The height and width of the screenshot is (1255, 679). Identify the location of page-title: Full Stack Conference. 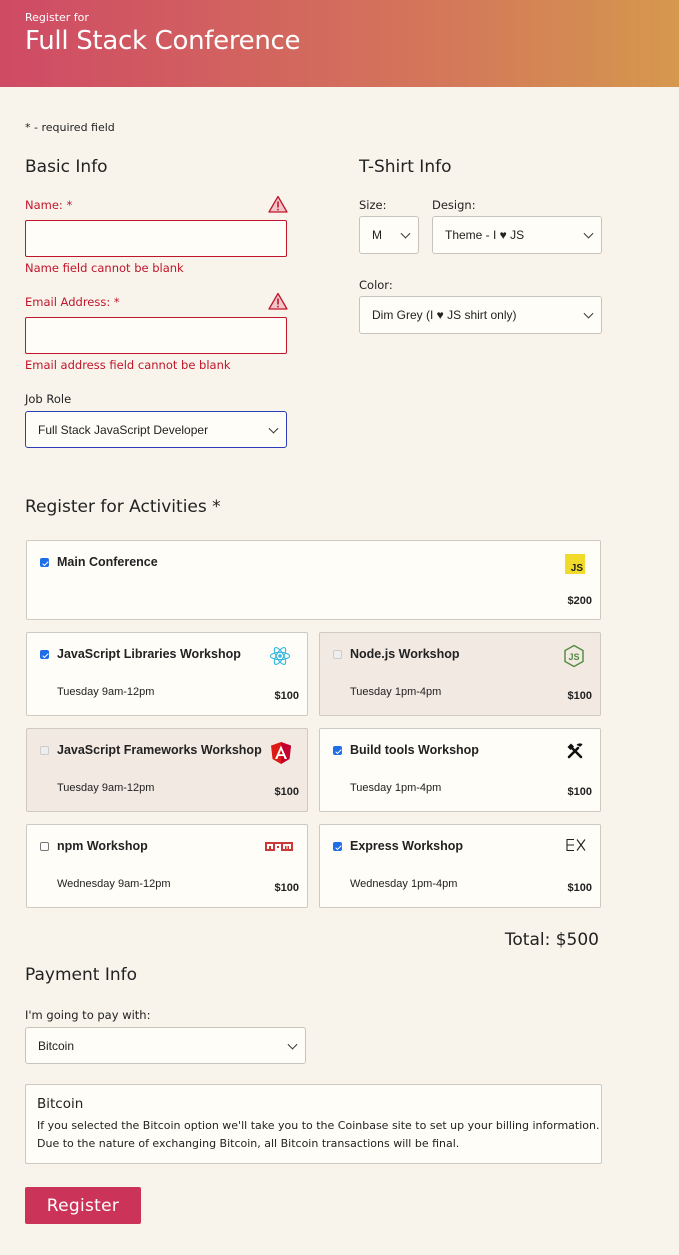
(163, 41).